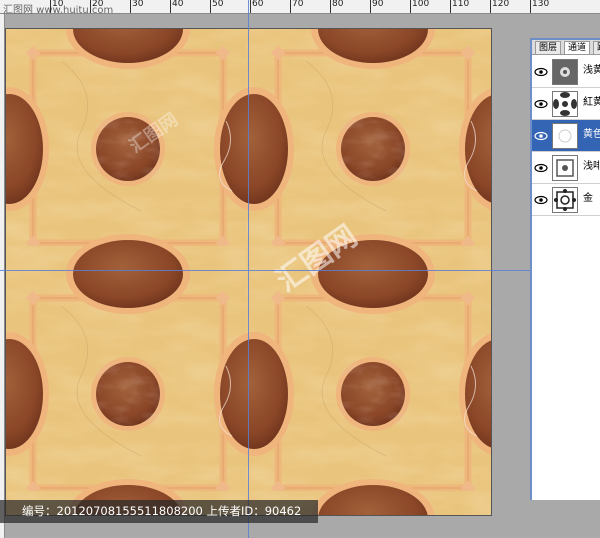 The width and height of the screenshot is (600, 538). What do you see at coordinates (596, 47) in the screenshot?
I see `tab-paths: 路` at bounding box center [596, 47].